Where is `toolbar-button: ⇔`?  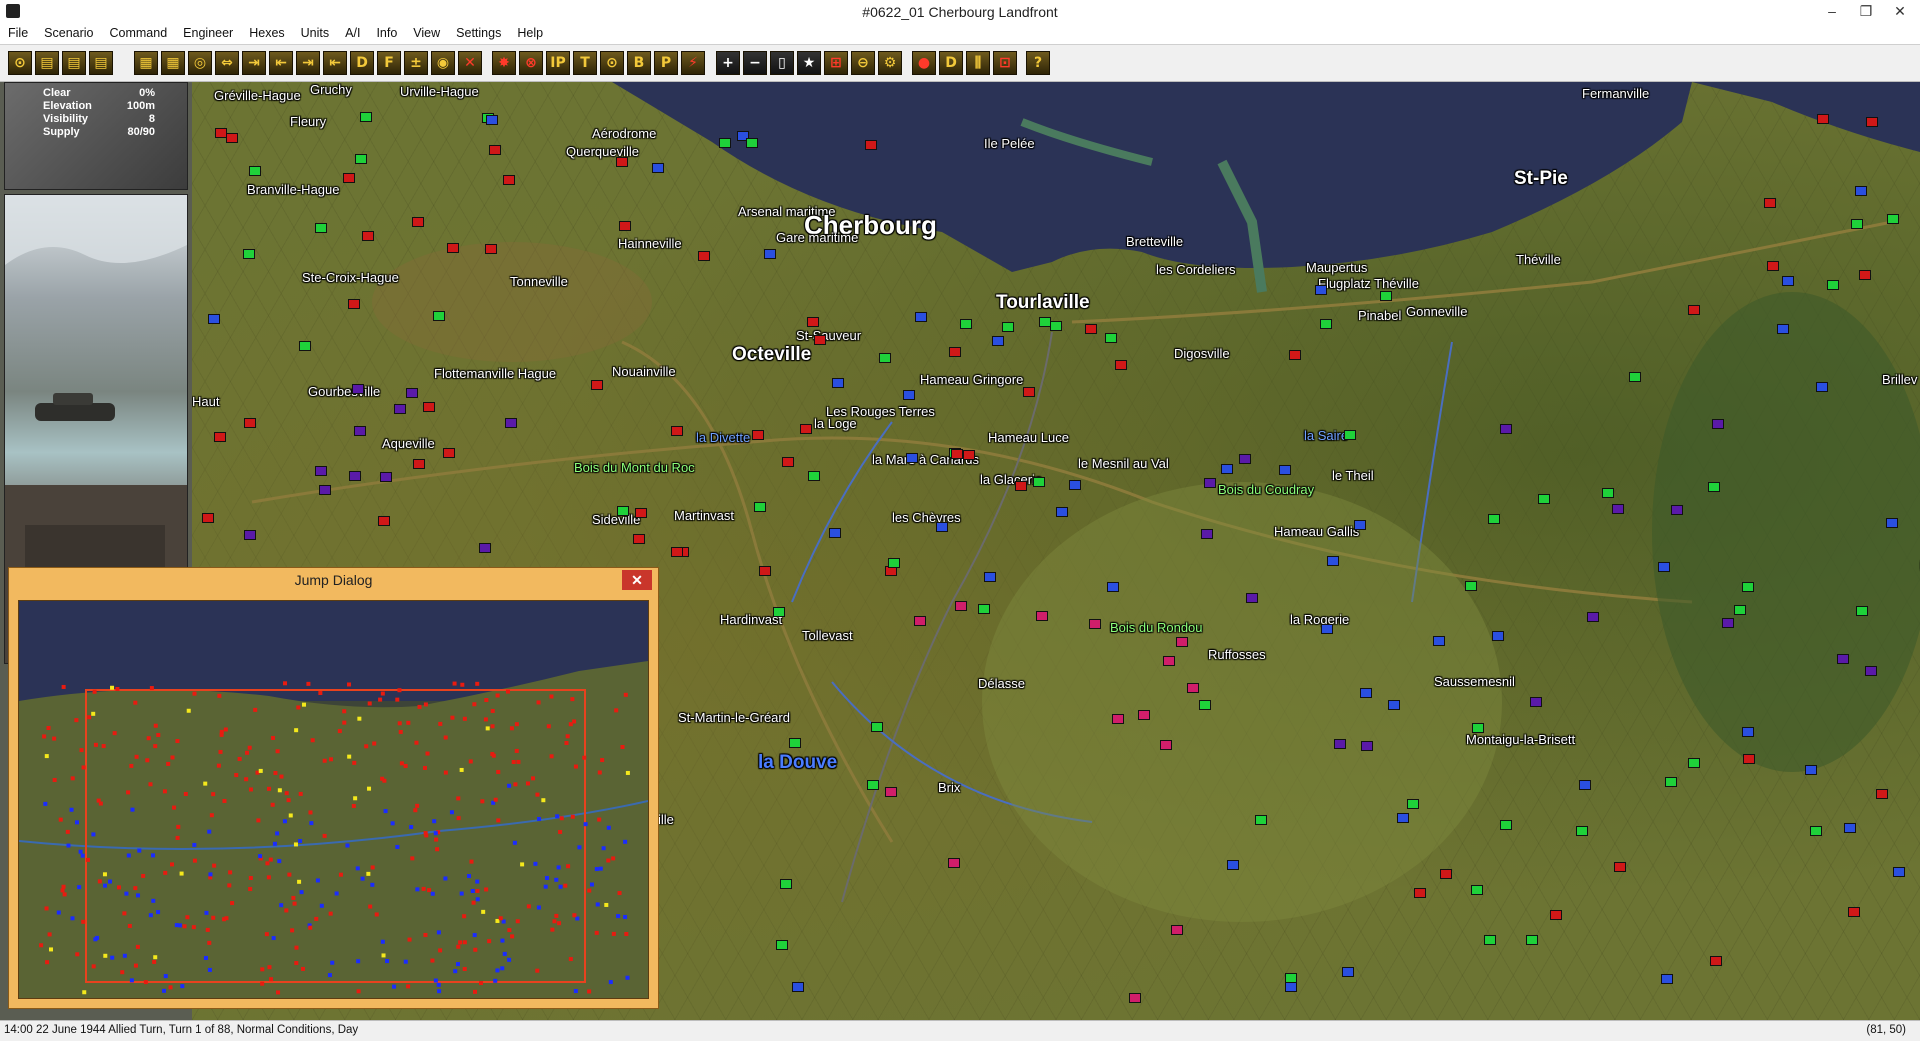 toolbar-button: ⇔ is located at coordinates (227, 63).